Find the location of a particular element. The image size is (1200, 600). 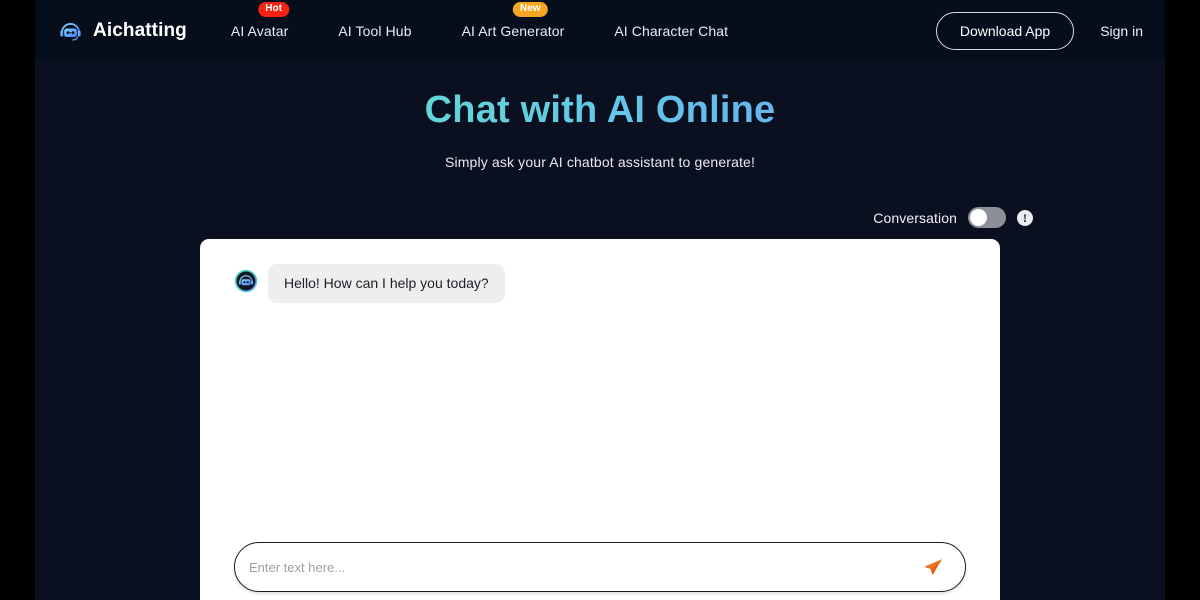

nav-item-ai-avatar: AI Avatar Hot is located at coordinates (260, 23).